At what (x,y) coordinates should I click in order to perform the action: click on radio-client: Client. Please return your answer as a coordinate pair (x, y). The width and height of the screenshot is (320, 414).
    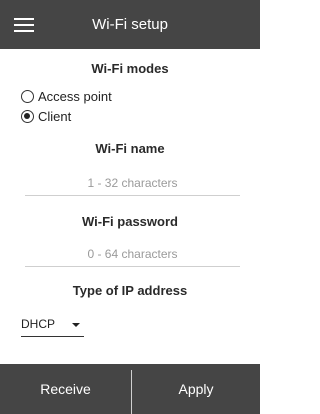
    Looking at the image, I should click on (46, 116).